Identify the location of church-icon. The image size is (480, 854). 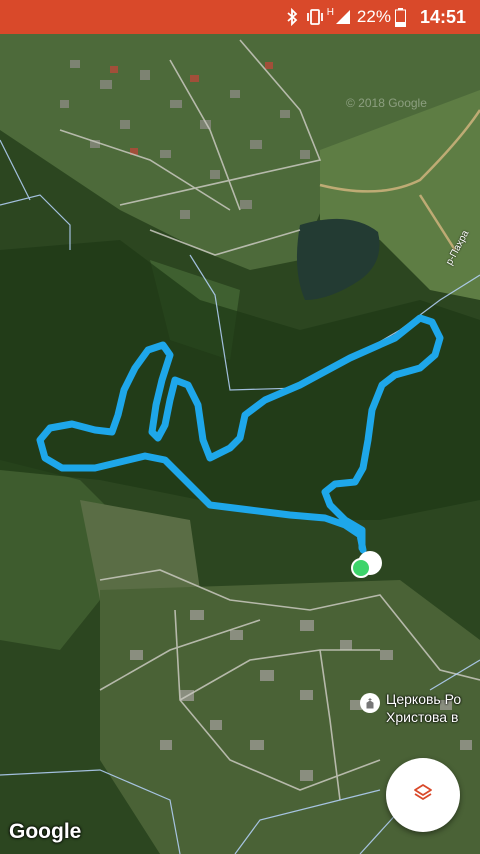
(370, 703).